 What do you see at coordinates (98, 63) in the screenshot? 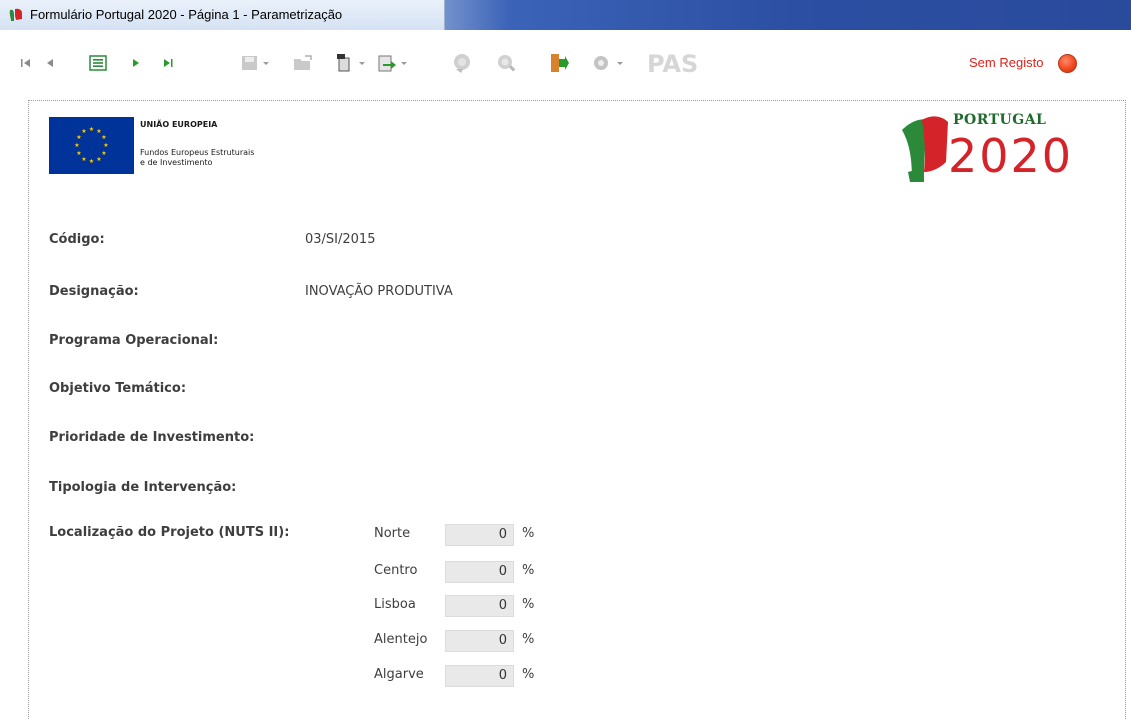
I see `page-list-icon` at bounding box center [98, 63].